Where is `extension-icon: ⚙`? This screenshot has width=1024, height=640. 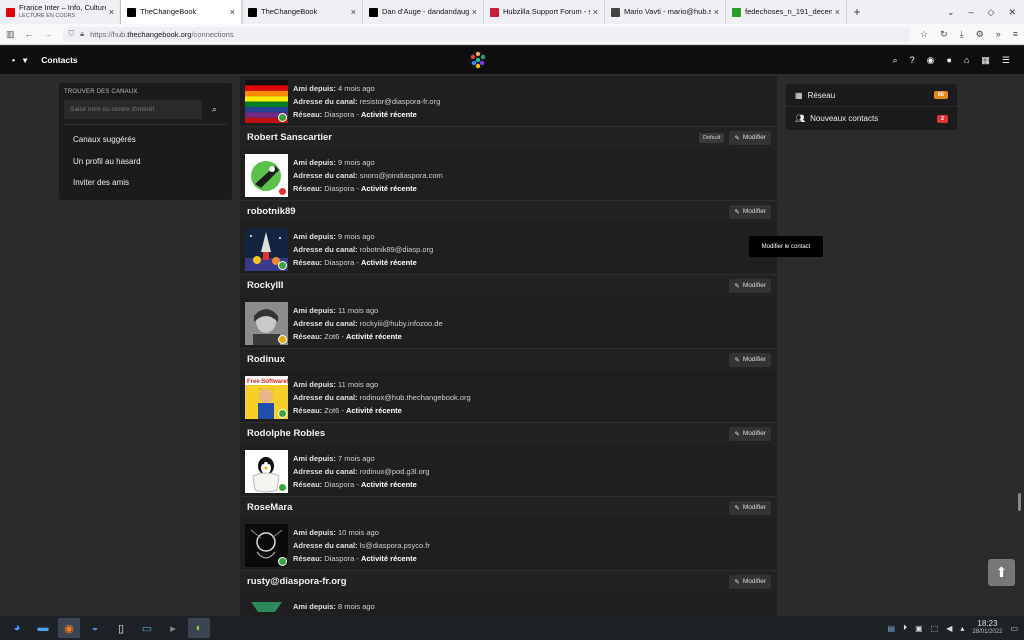
extension-icon: ⚙ is located at coordinates (980, 34).